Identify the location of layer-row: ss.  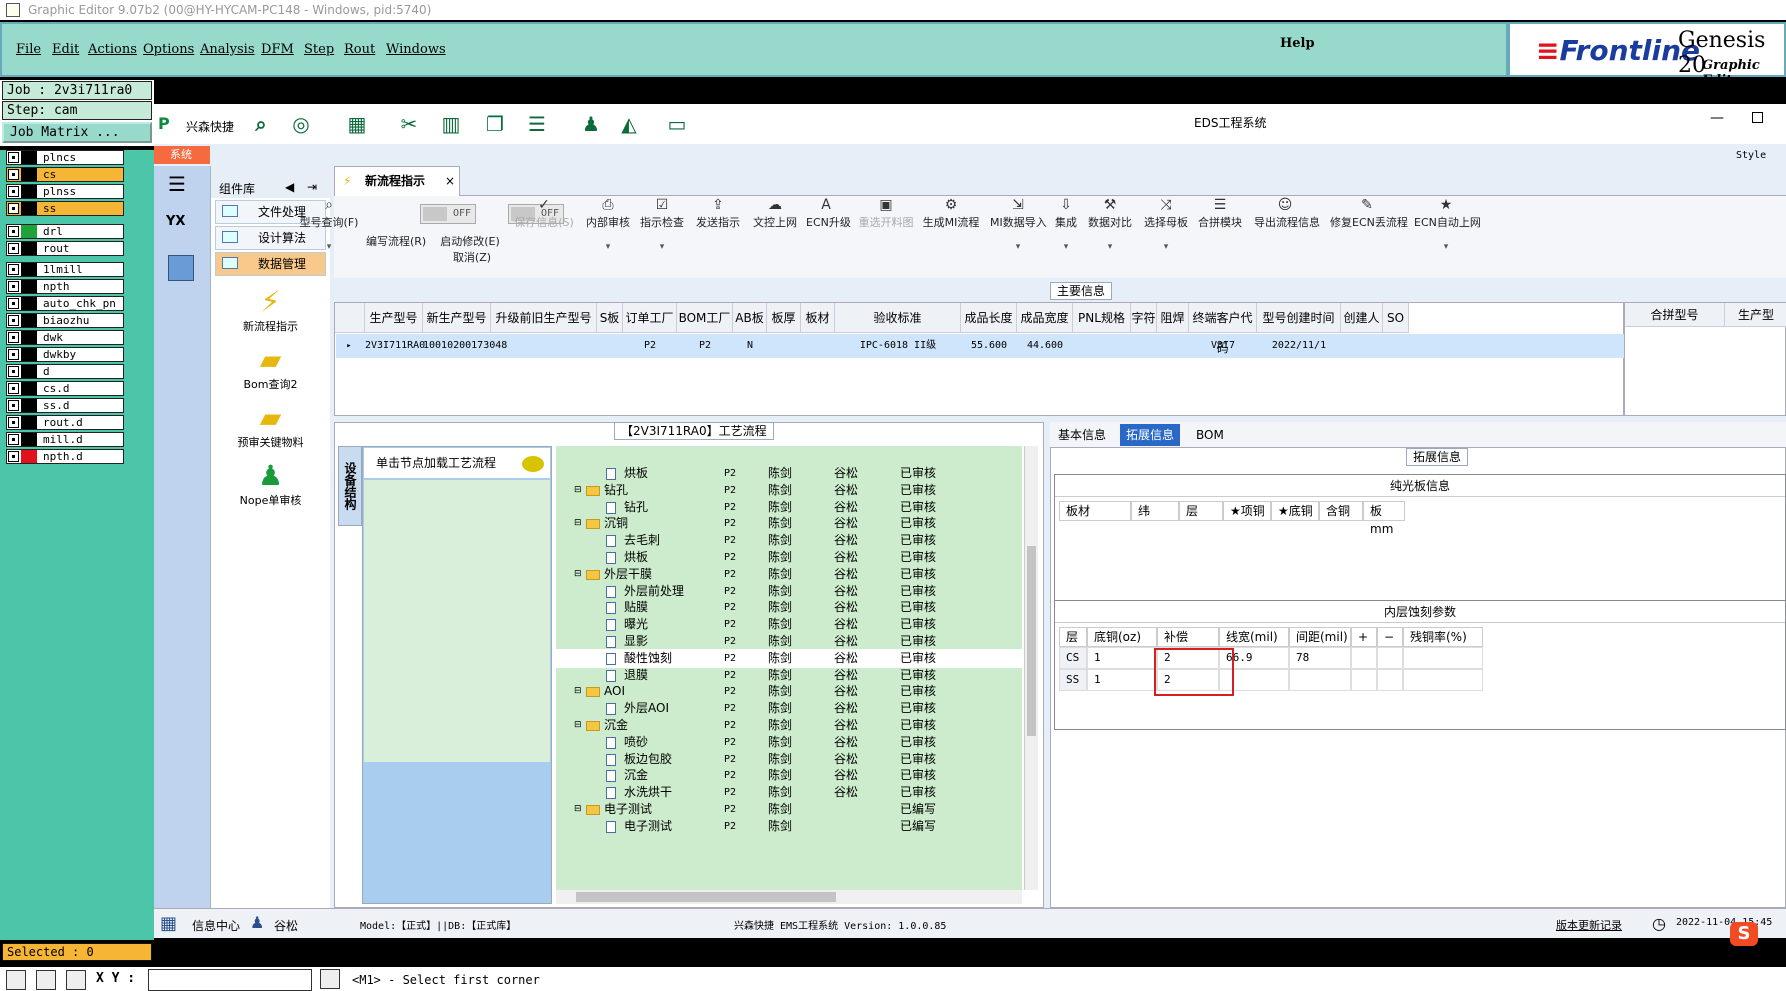
(65, 208).